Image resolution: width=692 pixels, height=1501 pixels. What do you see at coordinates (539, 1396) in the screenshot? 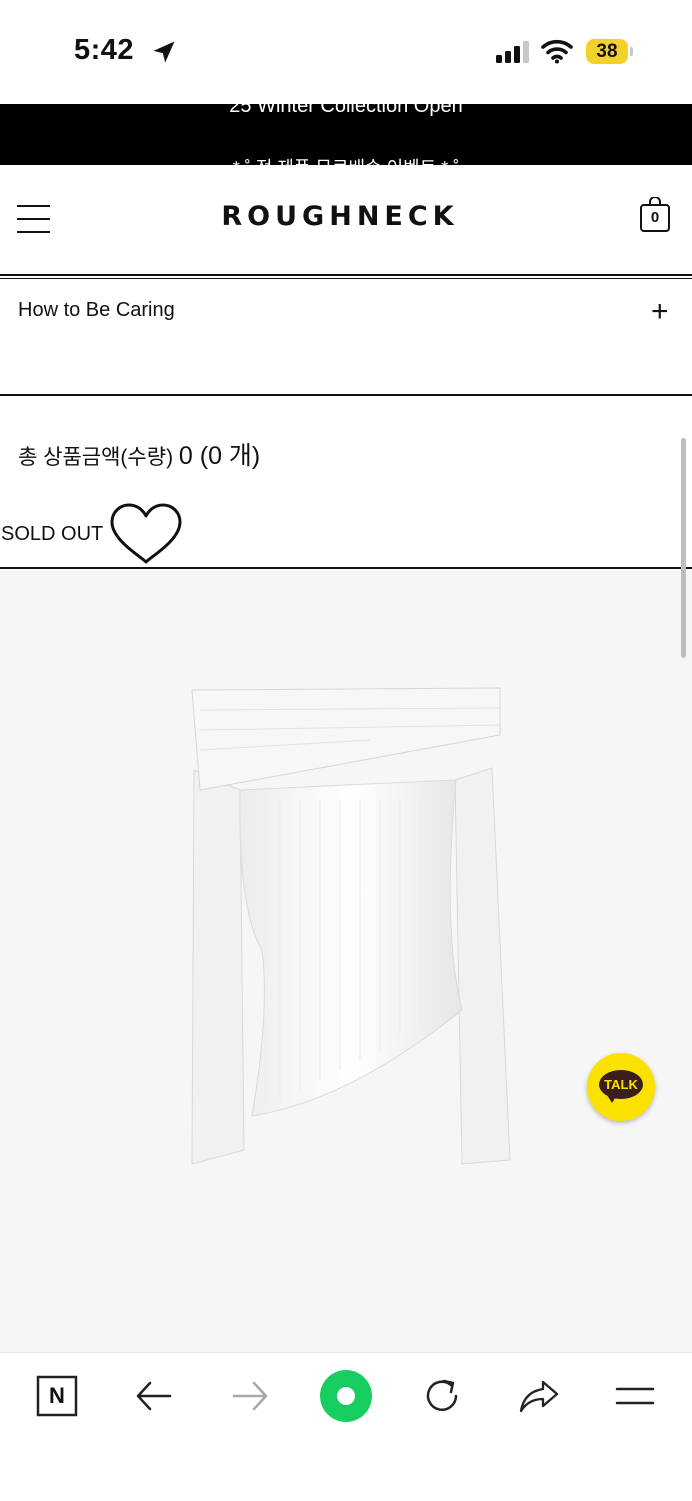
I see `share-icon` at bounding box center [539, 1396].